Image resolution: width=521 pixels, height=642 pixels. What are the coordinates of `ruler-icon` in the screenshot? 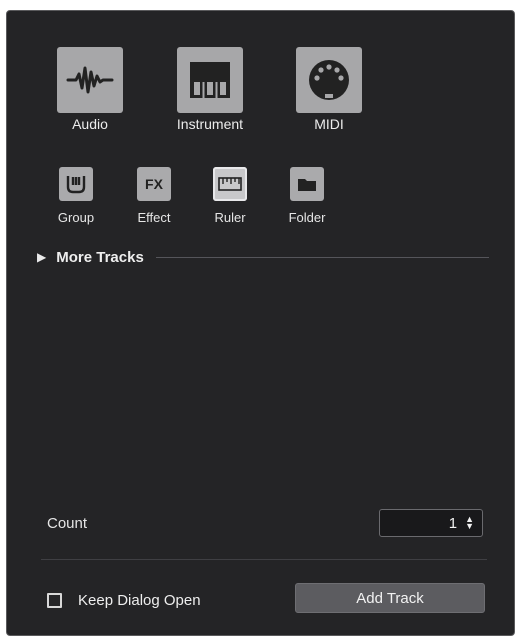 It's located at (230, 184).